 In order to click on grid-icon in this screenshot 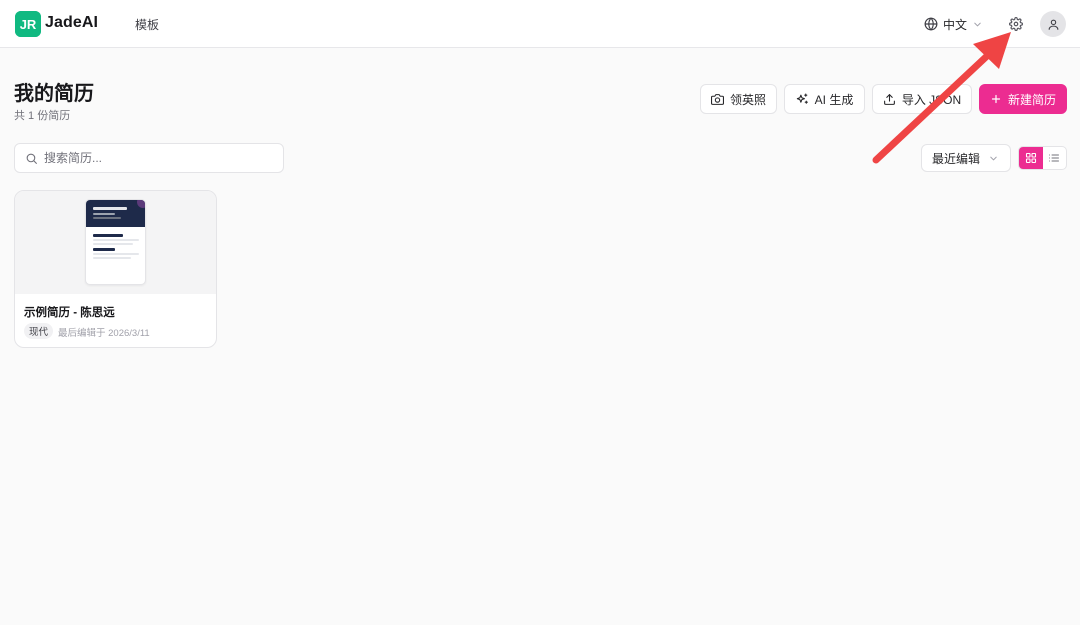, I will do `click(1030, 158)`.